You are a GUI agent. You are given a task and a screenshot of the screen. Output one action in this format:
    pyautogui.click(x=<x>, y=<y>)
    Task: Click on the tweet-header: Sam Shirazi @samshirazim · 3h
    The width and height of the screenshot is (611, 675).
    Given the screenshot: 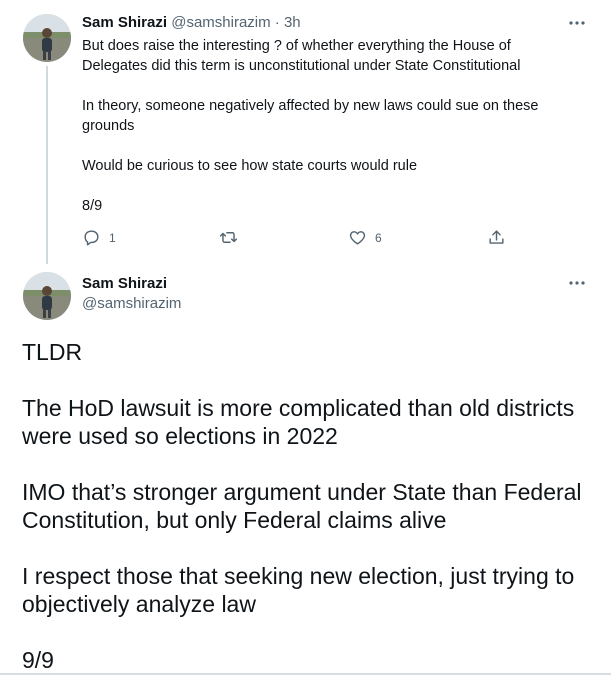 What is the action you would take?
    pyautogui.click(x=191, y=23)
    